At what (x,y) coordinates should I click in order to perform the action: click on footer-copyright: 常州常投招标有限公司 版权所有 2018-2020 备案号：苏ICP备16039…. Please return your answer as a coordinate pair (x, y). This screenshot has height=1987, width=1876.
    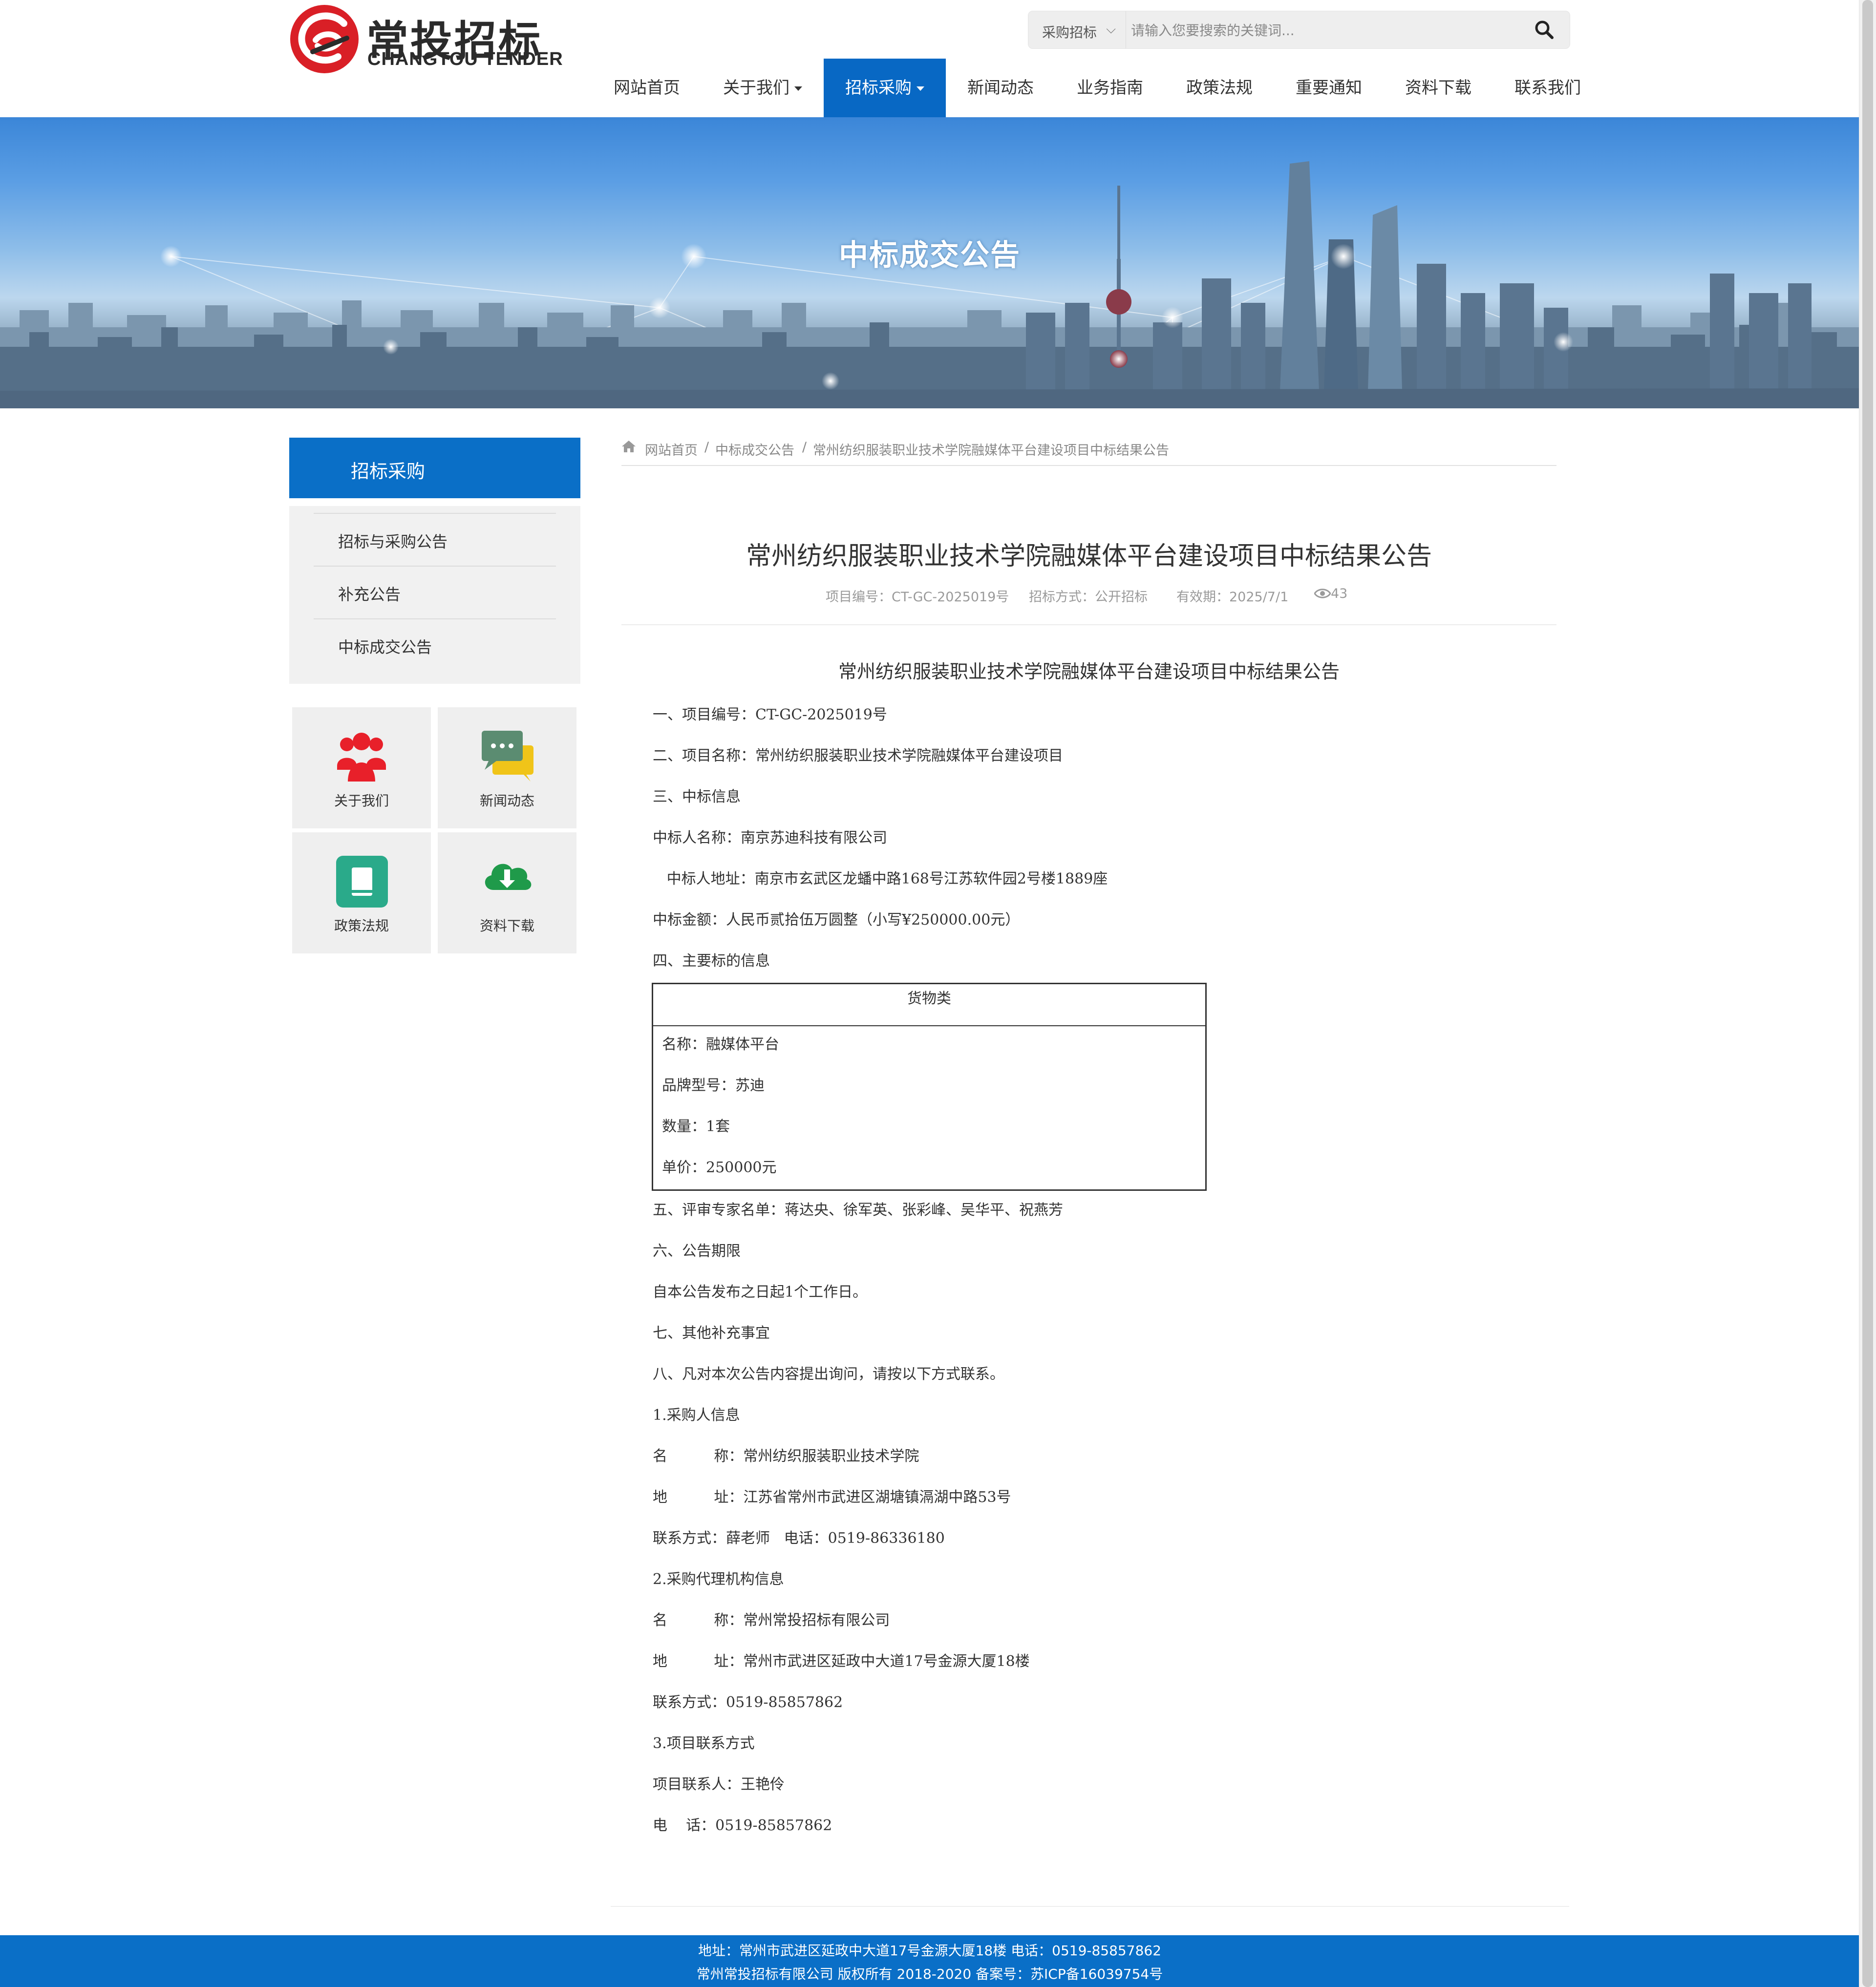
    Looking at the image, I should click on (929, 1974).